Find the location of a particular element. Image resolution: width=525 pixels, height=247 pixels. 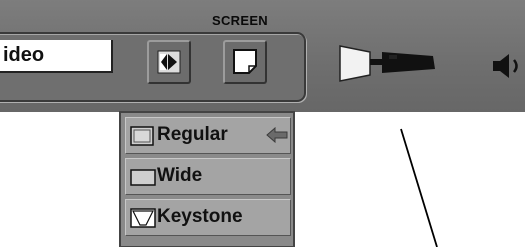

submenu-item-wide: Wide is located at coordinates (208, 176).